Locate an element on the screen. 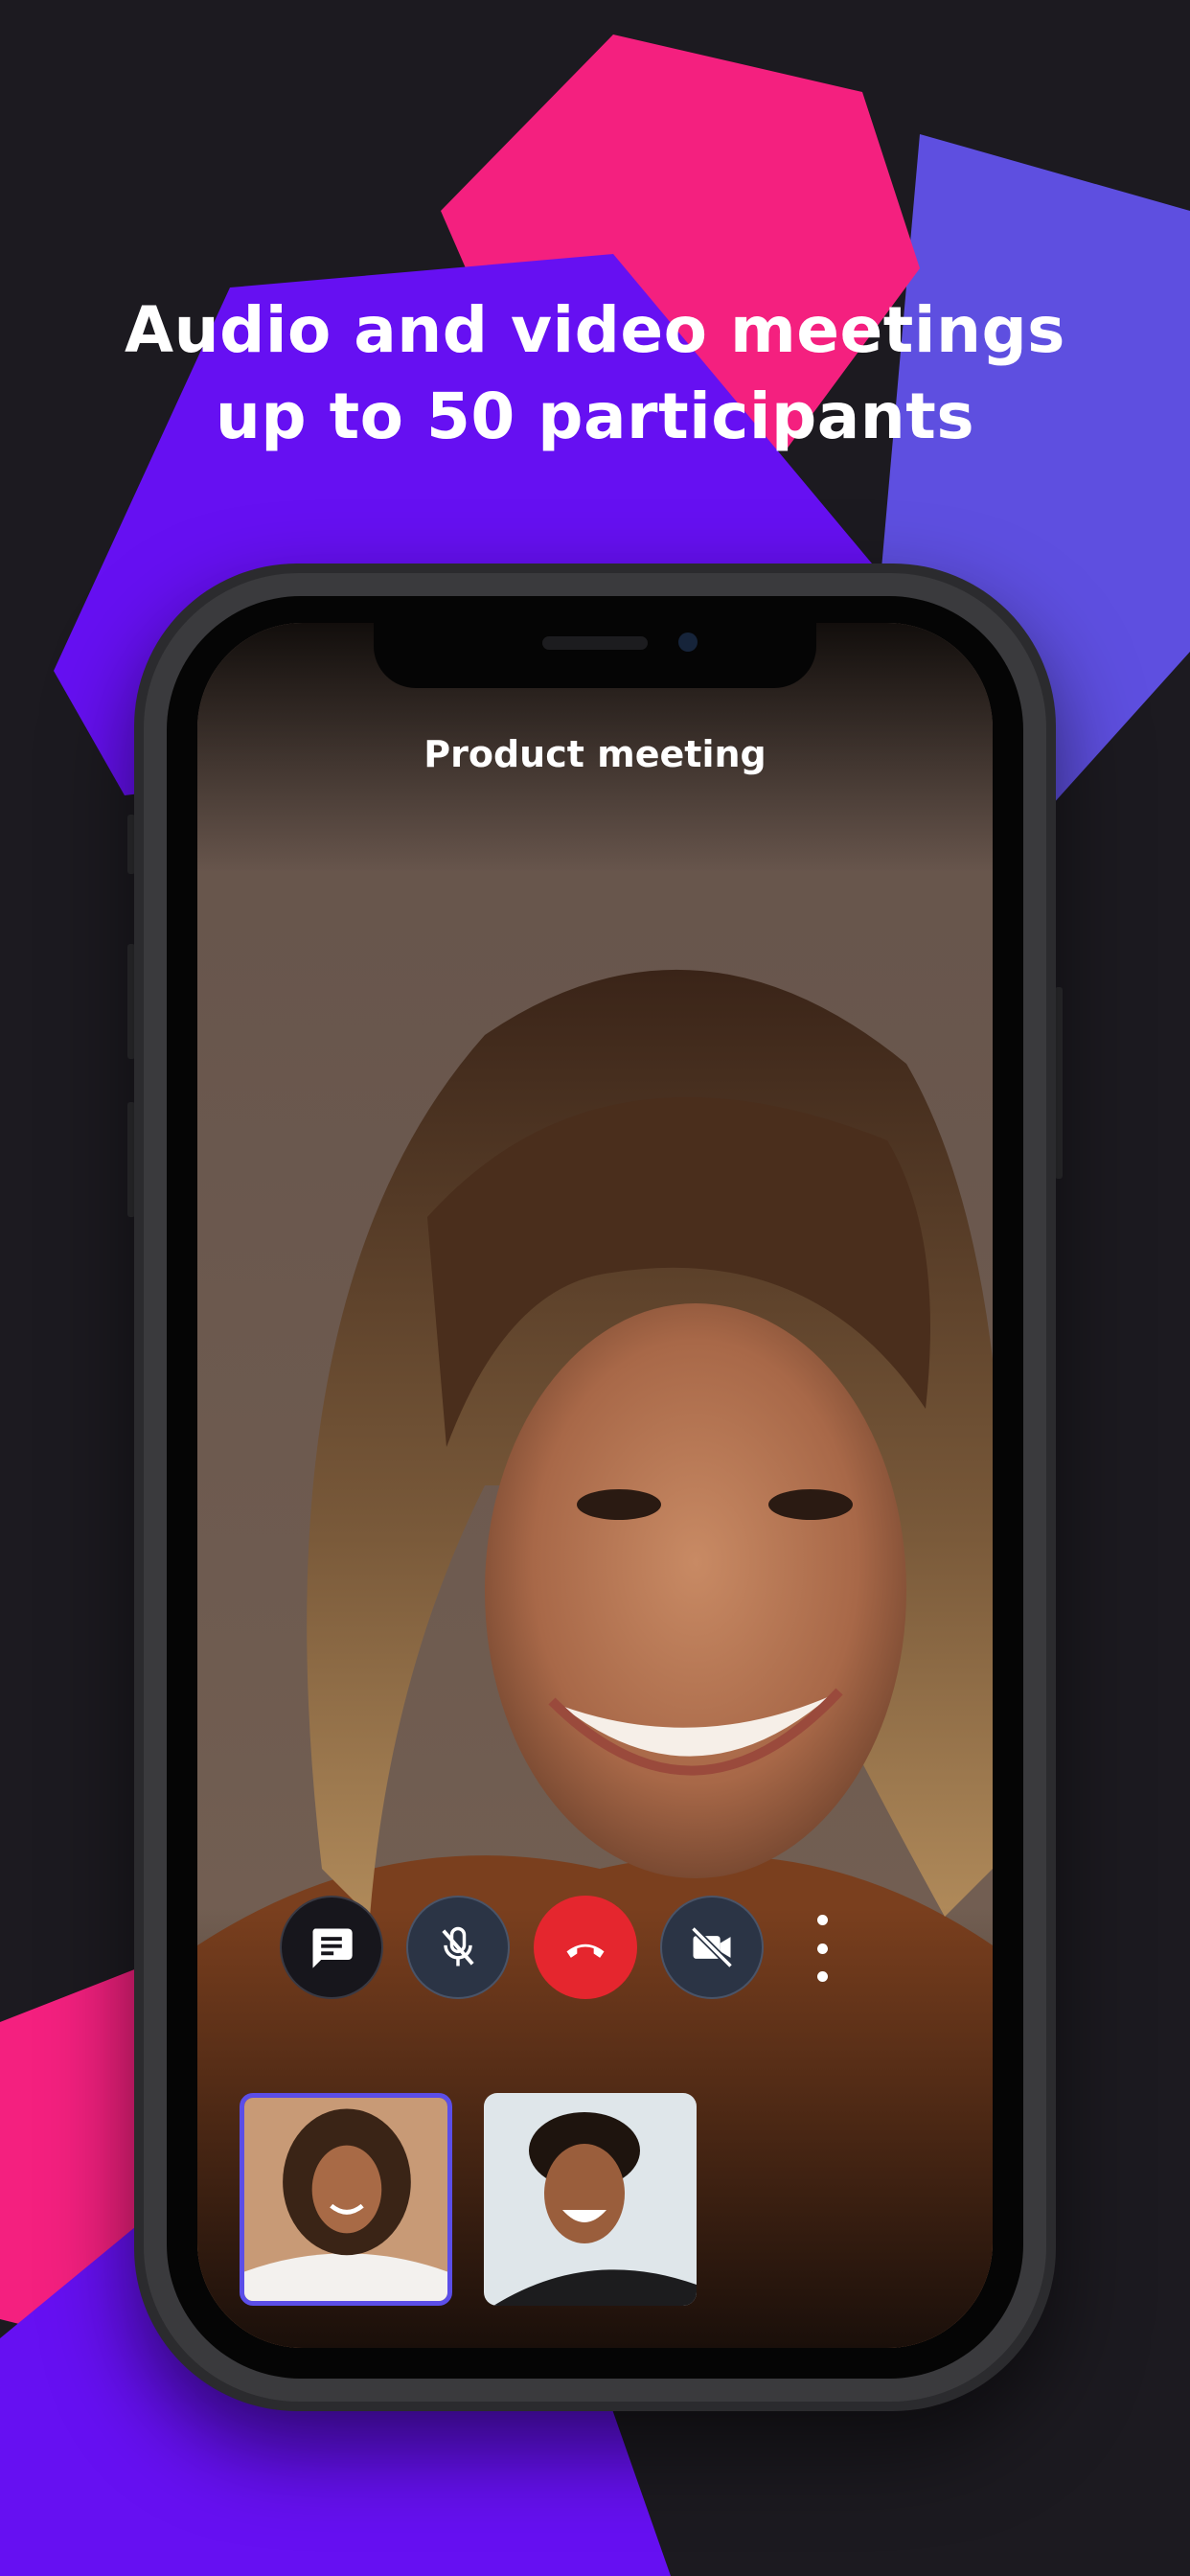 The width and height of the screenshot is (1190, 2576). participant-2-video is located at coordinates (590, 2199).